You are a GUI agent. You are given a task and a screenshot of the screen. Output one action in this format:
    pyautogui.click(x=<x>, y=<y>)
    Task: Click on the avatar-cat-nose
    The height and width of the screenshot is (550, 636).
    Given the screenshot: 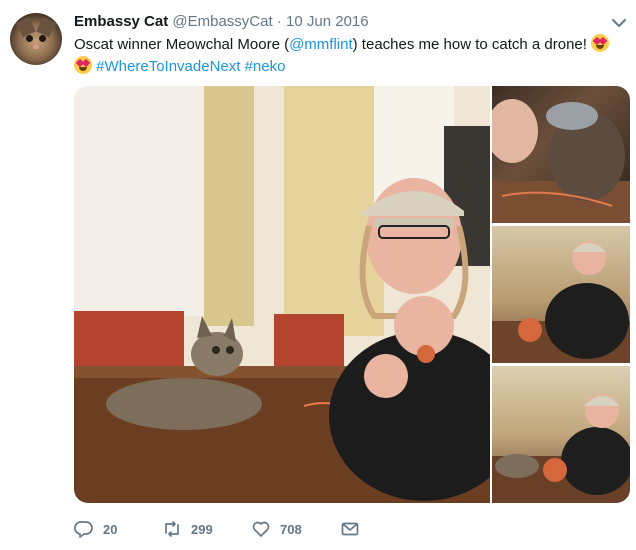 What is the action you would take?
    pyautogui.click(x=36, y=47)
    